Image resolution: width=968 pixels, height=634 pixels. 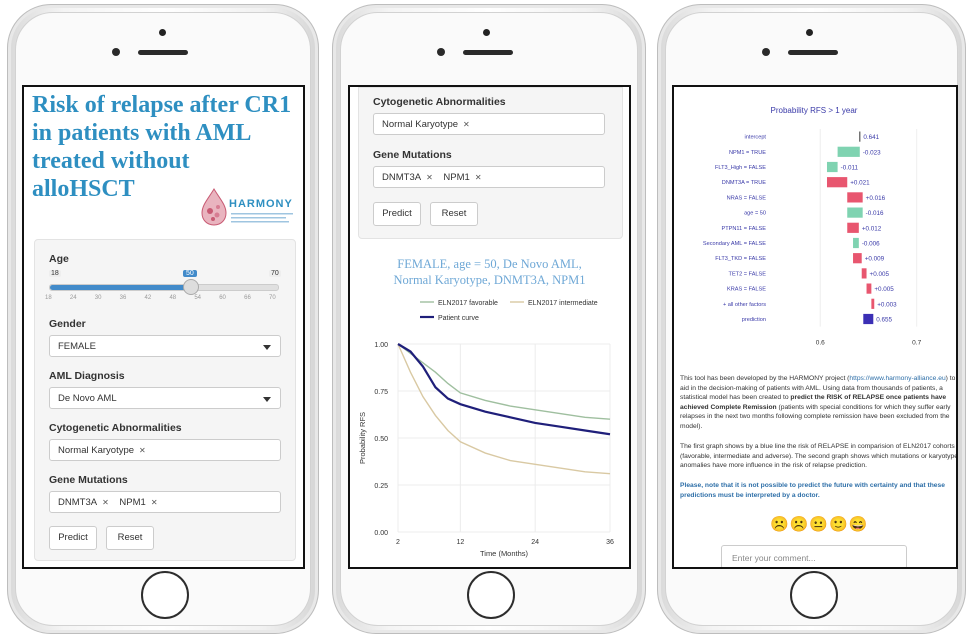 I want to click on age-value: 50, so click(x=190, y=273).